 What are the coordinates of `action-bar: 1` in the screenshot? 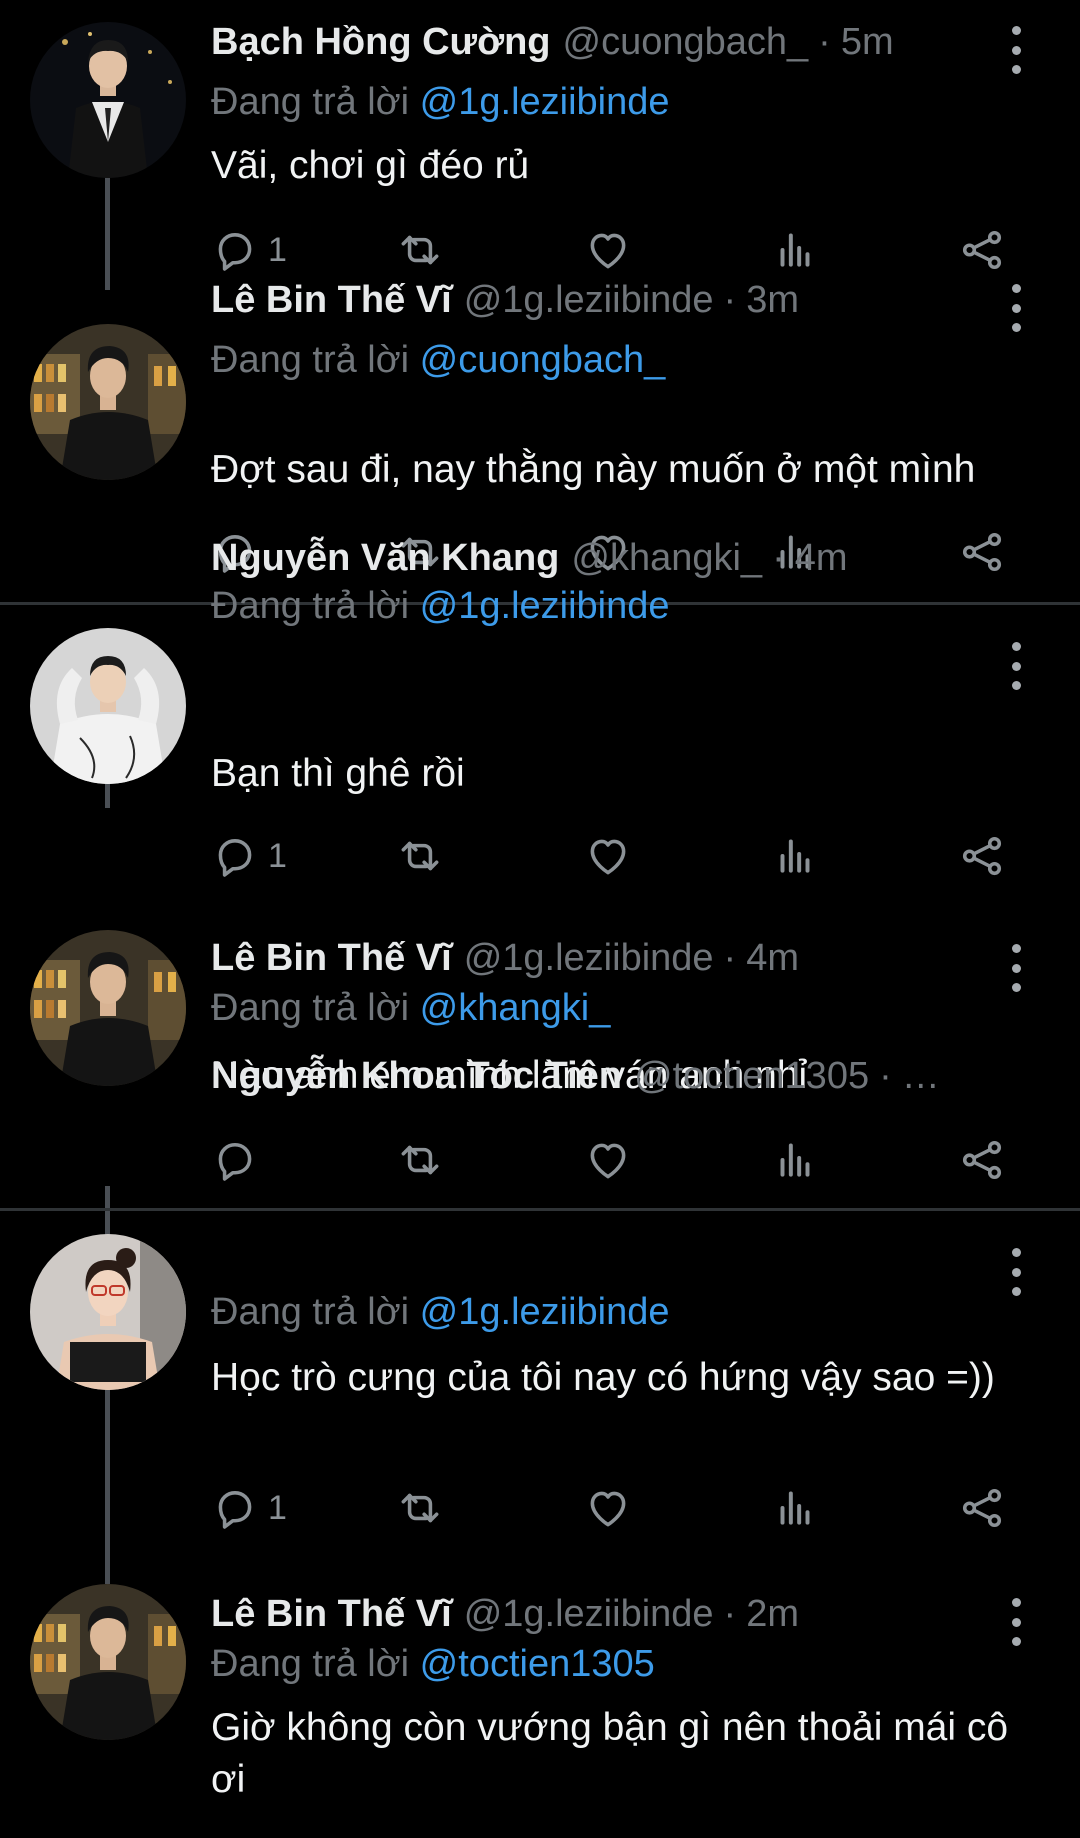 It's located at (540, 856).